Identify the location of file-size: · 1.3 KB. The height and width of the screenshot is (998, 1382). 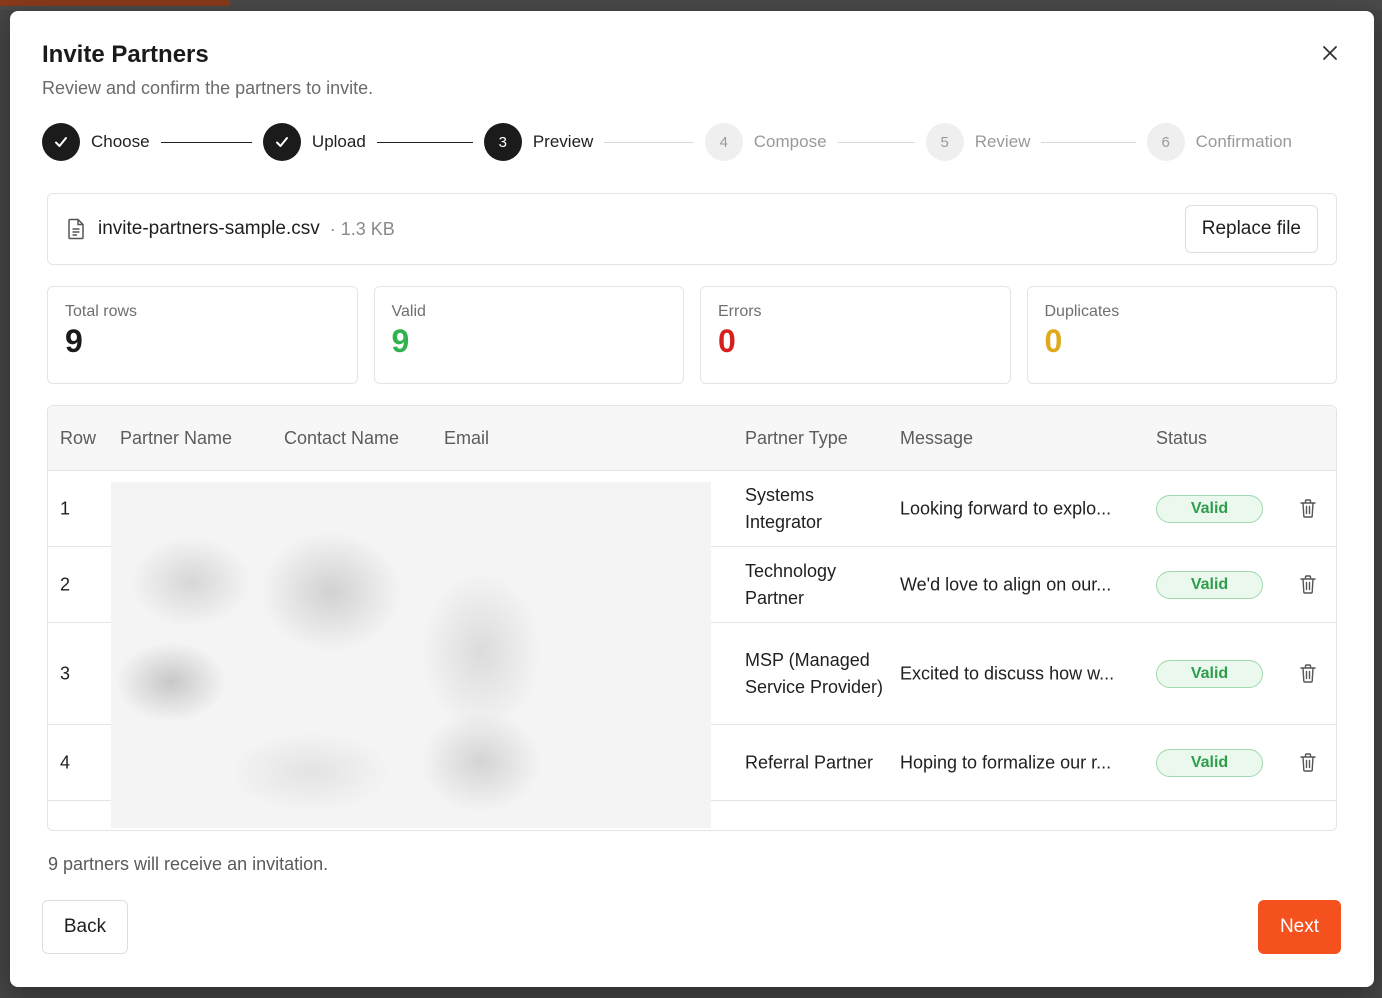
(362, 228).